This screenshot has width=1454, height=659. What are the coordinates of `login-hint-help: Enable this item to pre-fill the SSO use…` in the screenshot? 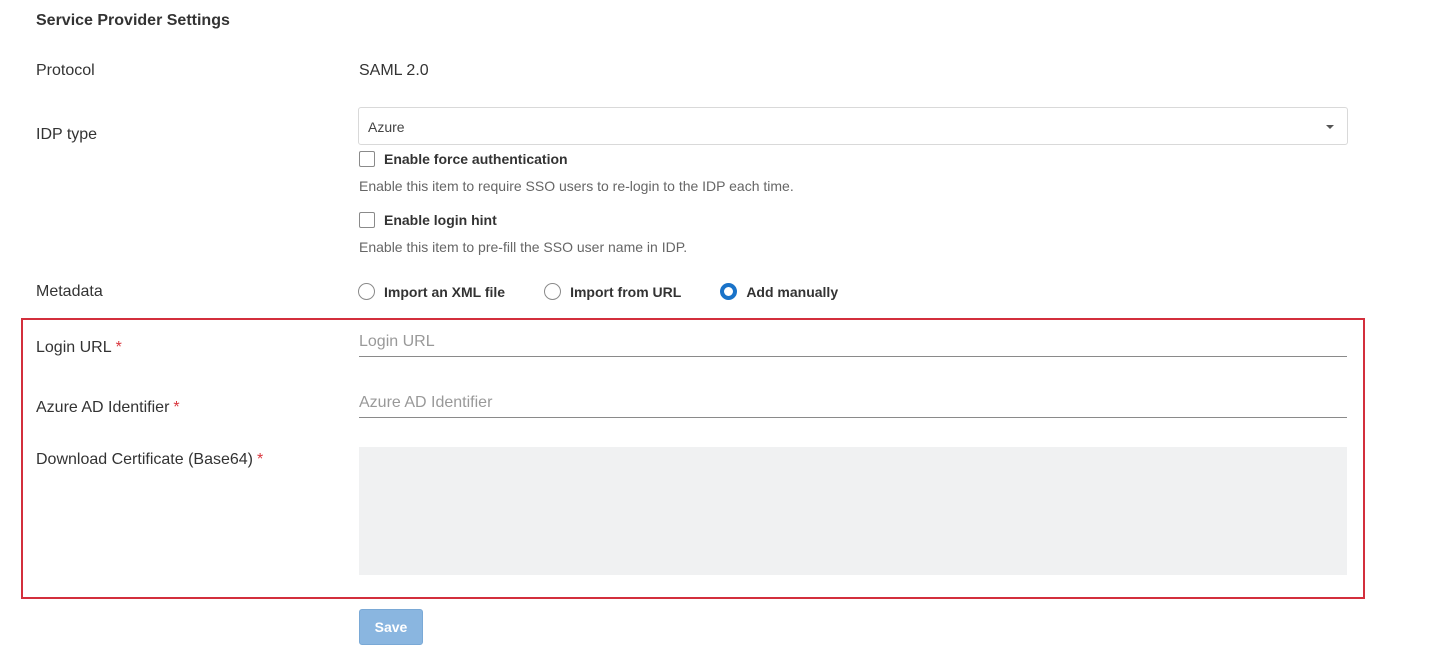 It's located at (523, 247).